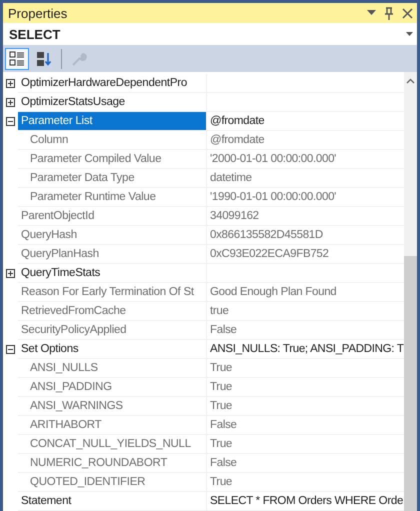 Image resolution: width=420 pixels, height=511 pixels. I want to click on property-name: QueryTimeStats, so click(112, 273).